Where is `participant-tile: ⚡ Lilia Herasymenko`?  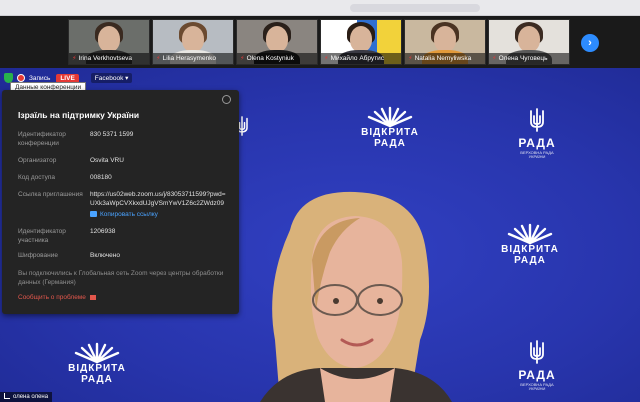
participant-tile: ⚡ Lilia Herasymenko is located at coordinates (193, 42).